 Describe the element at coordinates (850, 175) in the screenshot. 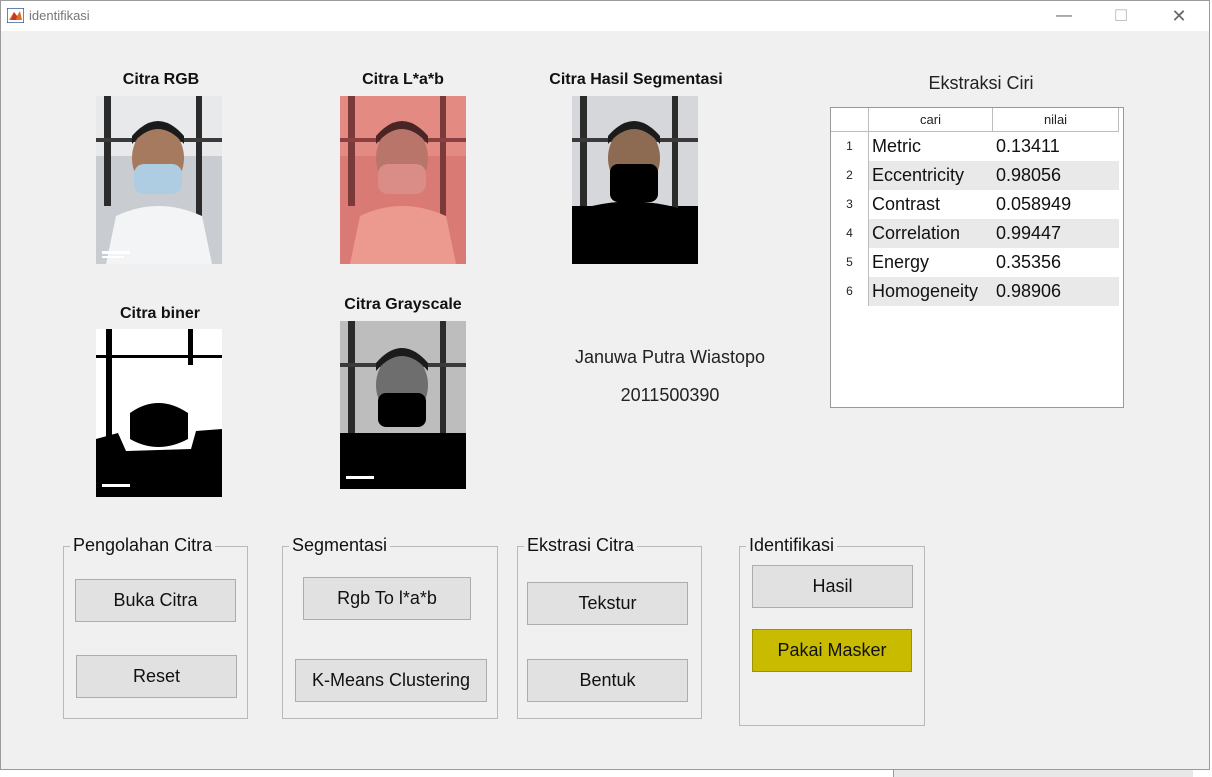

I see `row-number: 2` at that location.